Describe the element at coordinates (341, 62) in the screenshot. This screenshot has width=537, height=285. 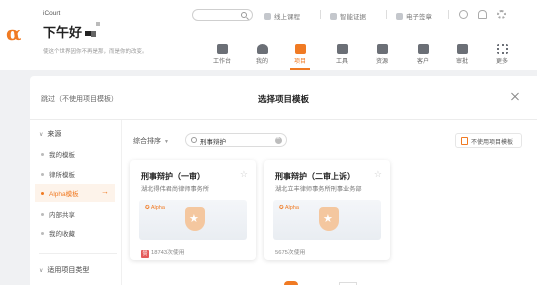
I see `nav-label: 工具` at that location.